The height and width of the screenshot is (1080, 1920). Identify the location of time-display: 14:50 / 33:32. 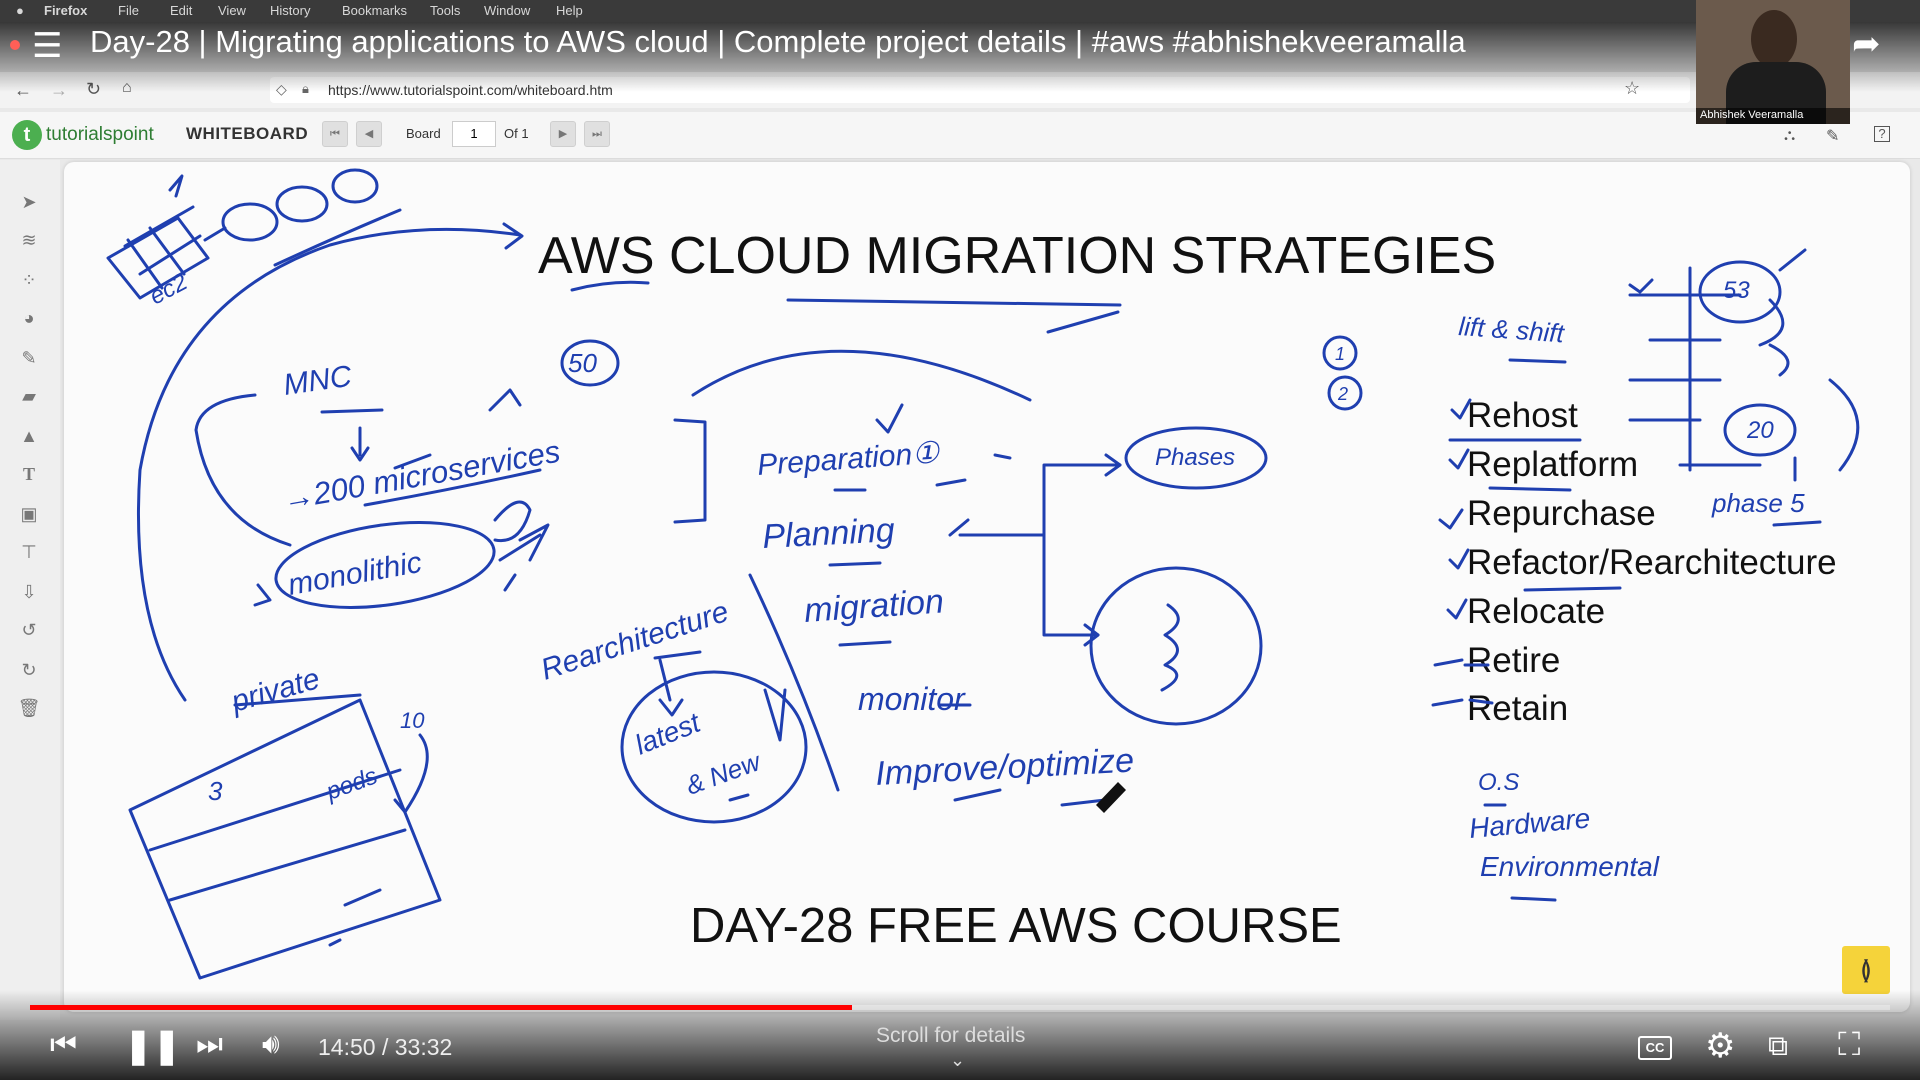
(385, 1047).